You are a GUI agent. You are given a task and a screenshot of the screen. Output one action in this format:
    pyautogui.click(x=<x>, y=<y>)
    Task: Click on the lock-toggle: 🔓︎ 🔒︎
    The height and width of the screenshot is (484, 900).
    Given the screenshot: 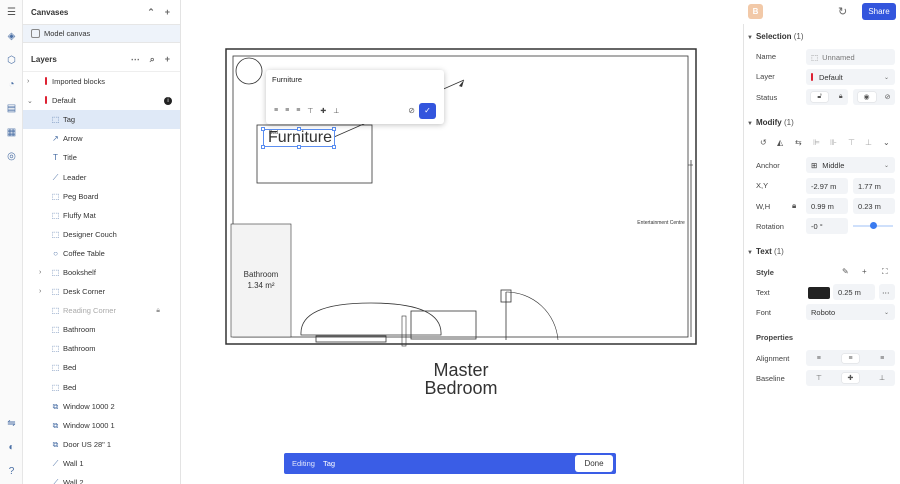 What is the action you would take?
    pyautogui.click(x=827, y=97)
    